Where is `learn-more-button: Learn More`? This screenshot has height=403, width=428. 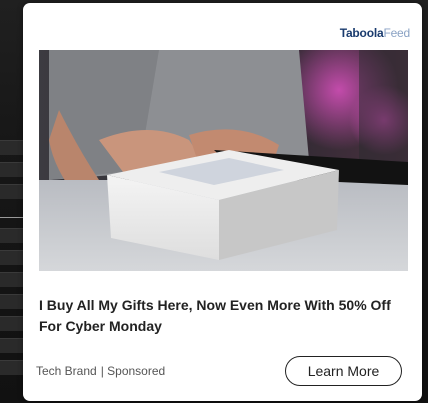
learn-more-button: Learn More is located at coordinates (343, 371).